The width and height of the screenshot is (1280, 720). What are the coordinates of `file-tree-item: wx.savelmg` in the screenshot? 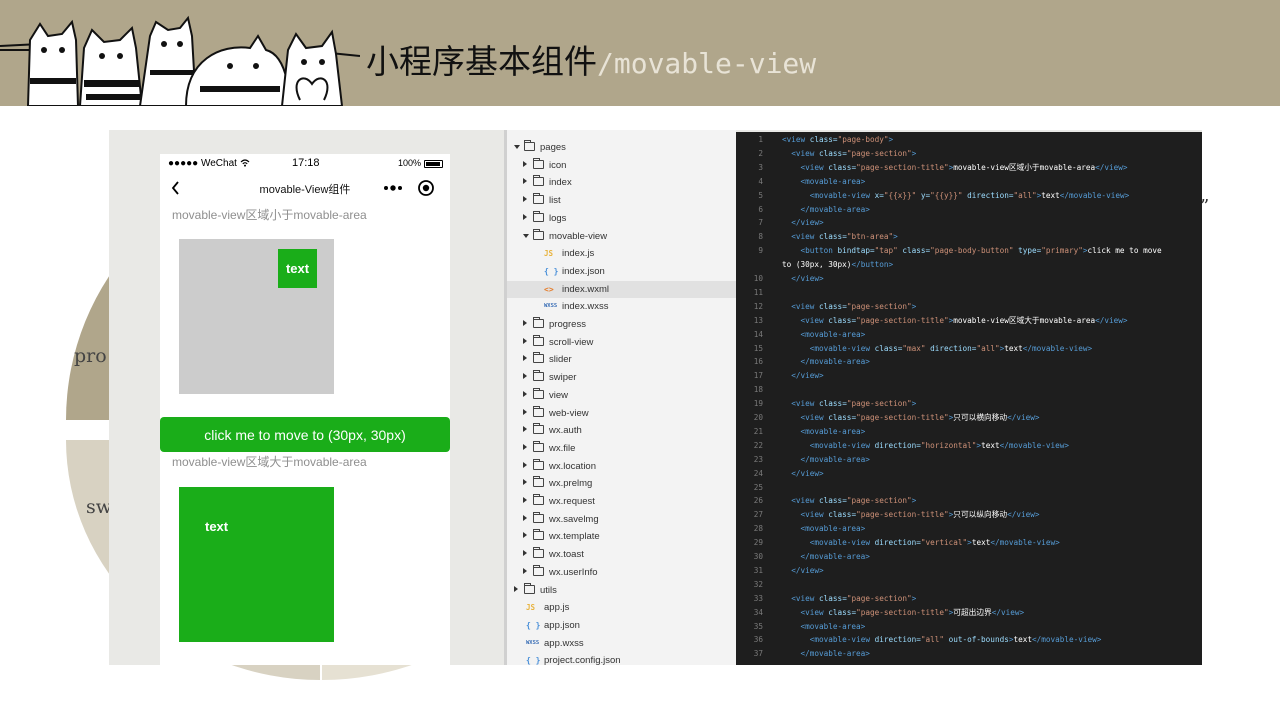 It's located at (621, 519).